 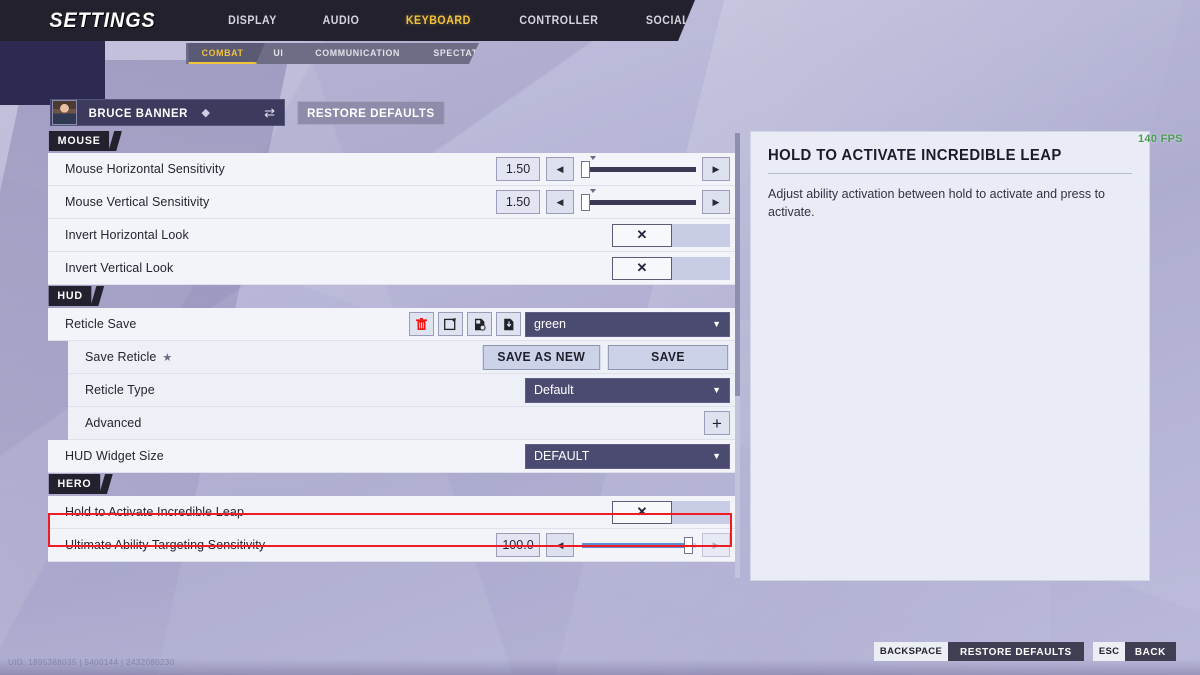 I want to click on info-panel-divider, so click(x=950, y=173).